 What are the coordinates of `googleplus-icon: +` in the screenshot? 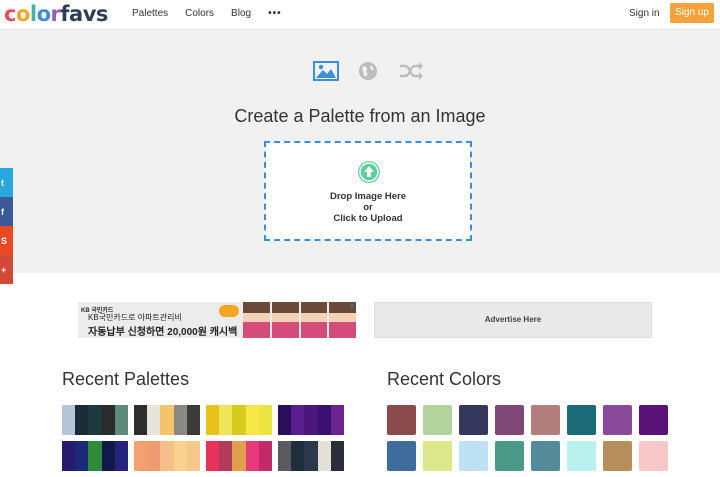 It's located at (6, 269).